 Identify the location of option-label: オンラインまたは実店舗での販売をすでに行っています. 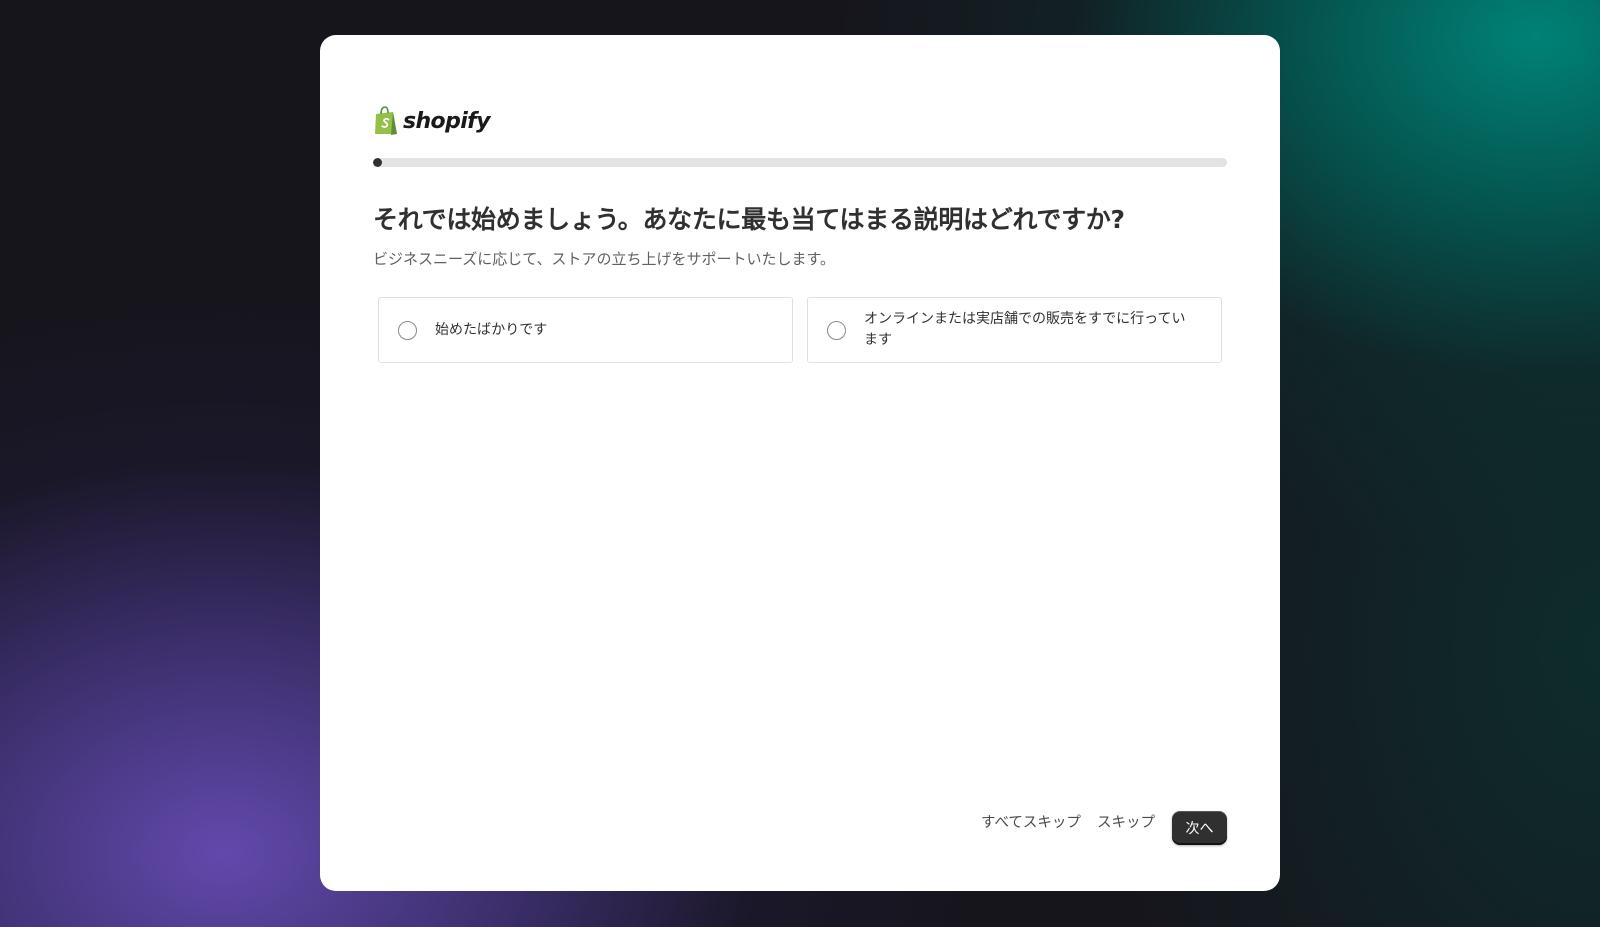
(1025, 329).